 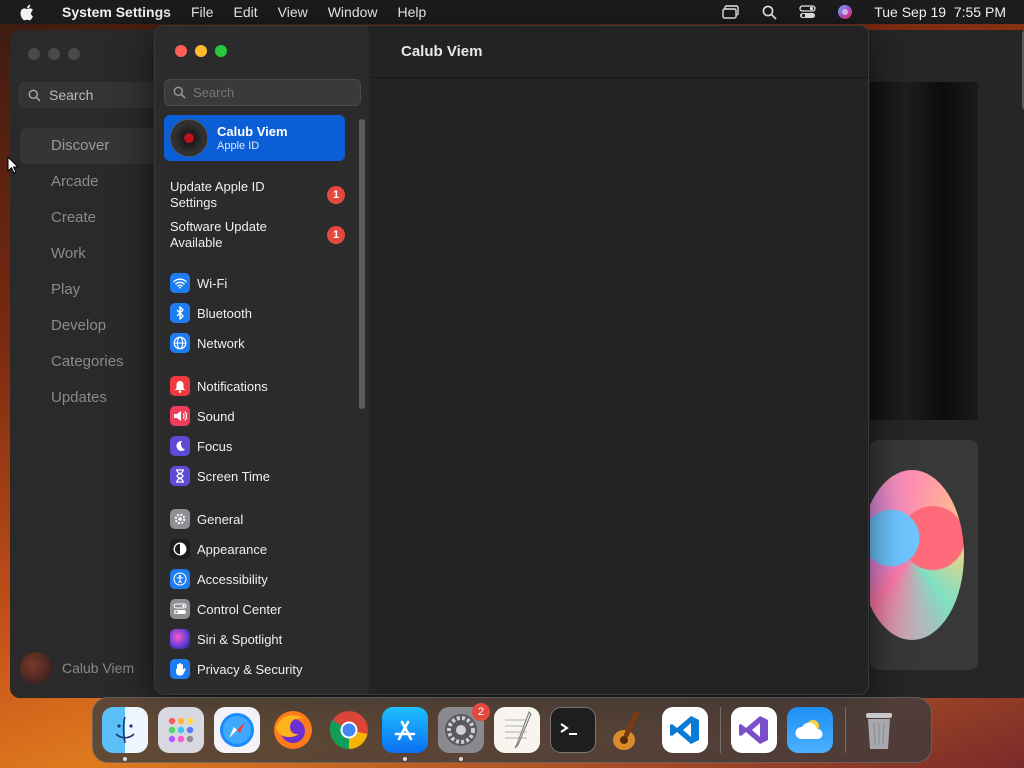 I want to click on app-store-traffic-lights, so click(x=54, y=54).